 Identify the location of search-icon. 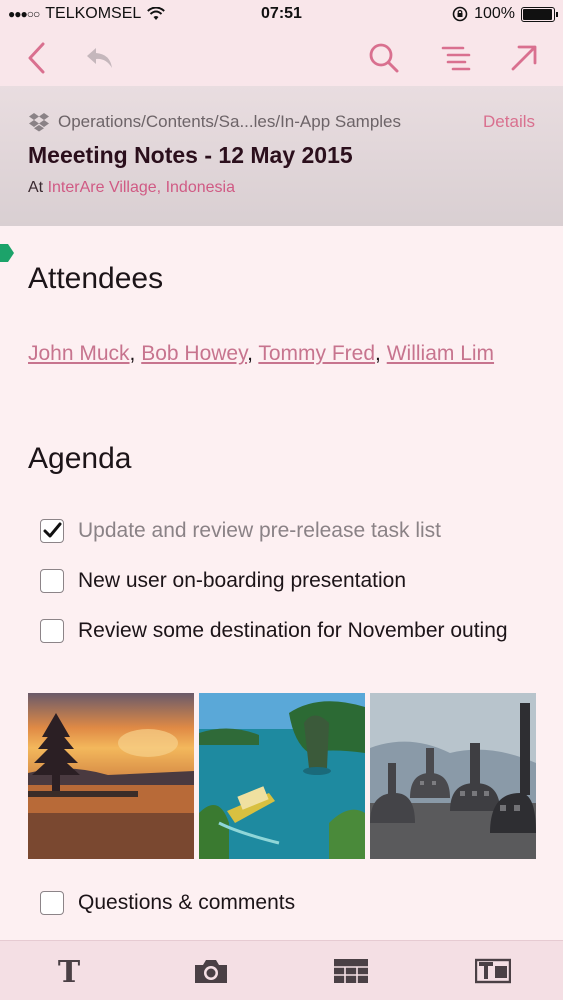
(384, 58).